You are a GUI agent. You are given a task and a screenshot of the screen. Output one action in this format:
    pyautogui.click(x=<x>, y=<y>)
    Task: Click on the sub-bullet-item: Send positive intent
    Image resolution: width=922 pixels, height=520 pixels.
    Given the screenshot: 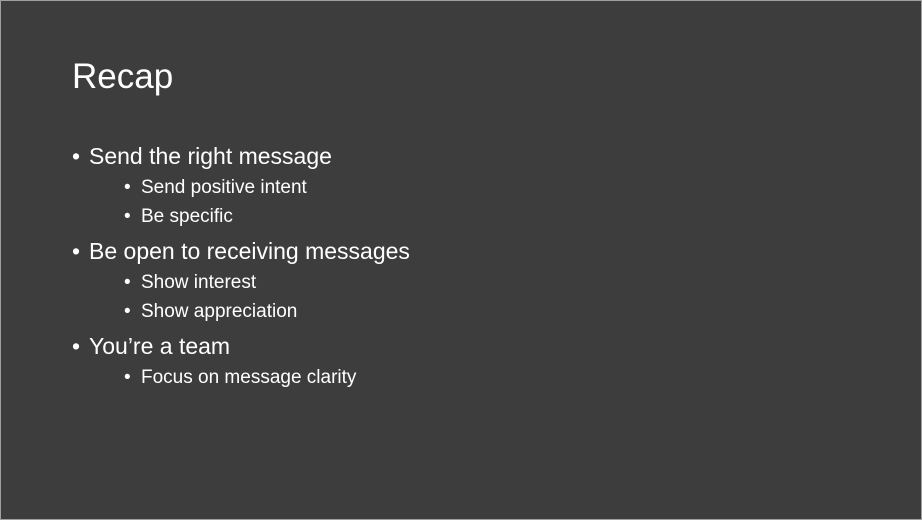 What is the action you would take?
    pyautogui.click(x=249, y=187)
    